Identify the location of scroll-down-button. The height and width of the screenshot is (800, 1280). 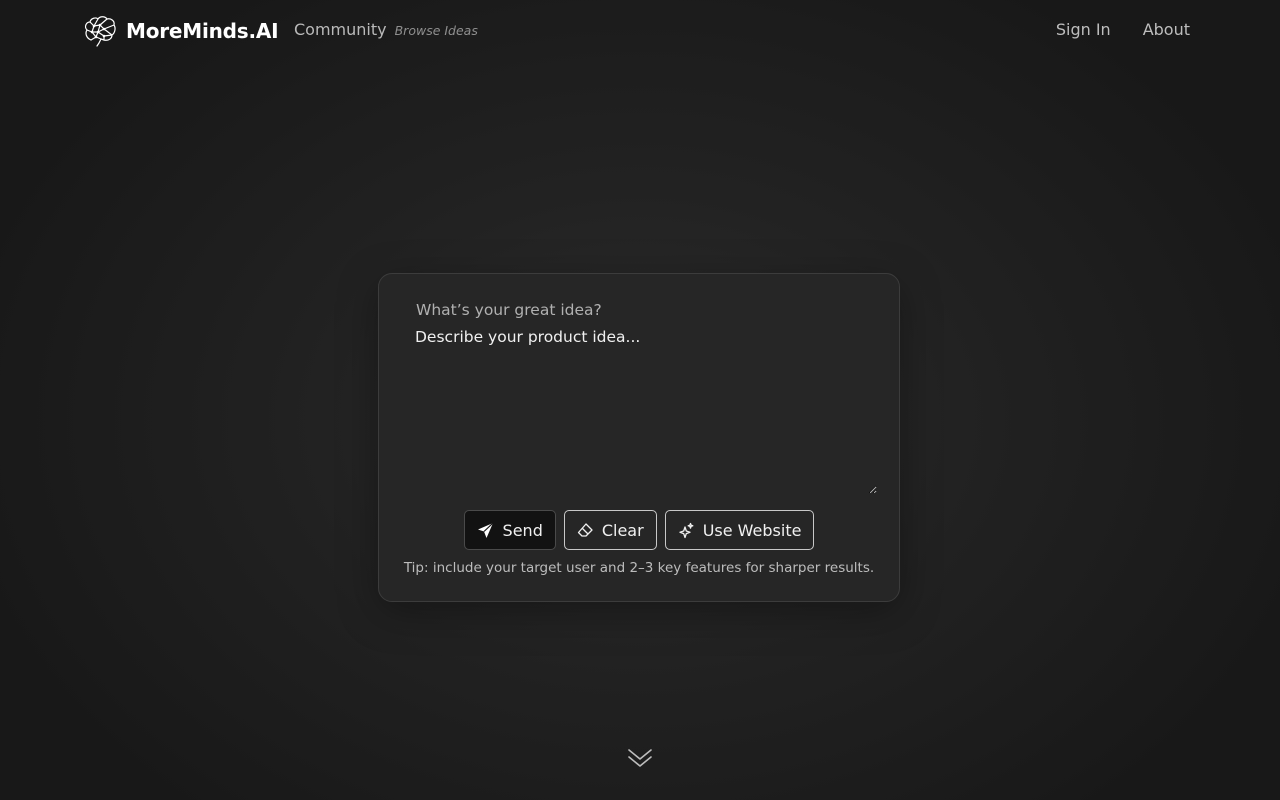
(640, 759).